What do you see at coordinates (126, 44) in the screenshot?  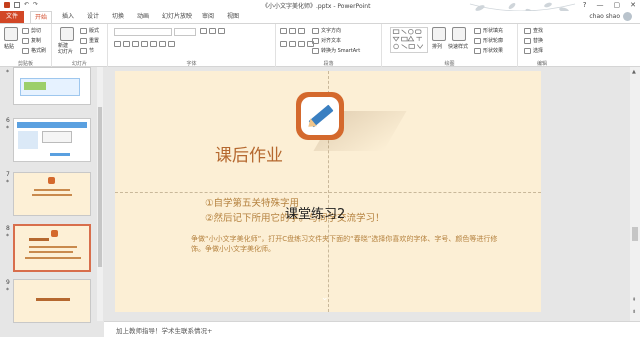 I see `italic-icon` at bounding box center [126, 44].